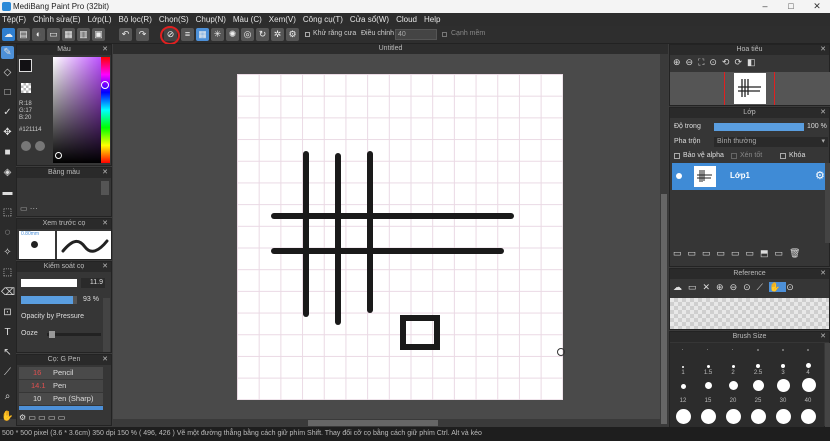  Describe the element at coordinates (262, 34) in the screenshot. I see `curve-snap-icon: ↻` at that location.